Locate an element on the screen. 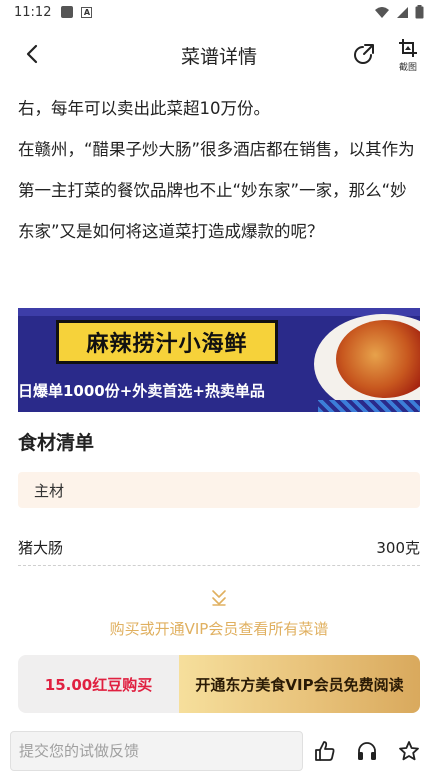 The height and width of the screenshot is (780, 438). banner-subtitle: 日爆单1000份+外卖首选+热卖单品 is located at coordinates (141, 391).